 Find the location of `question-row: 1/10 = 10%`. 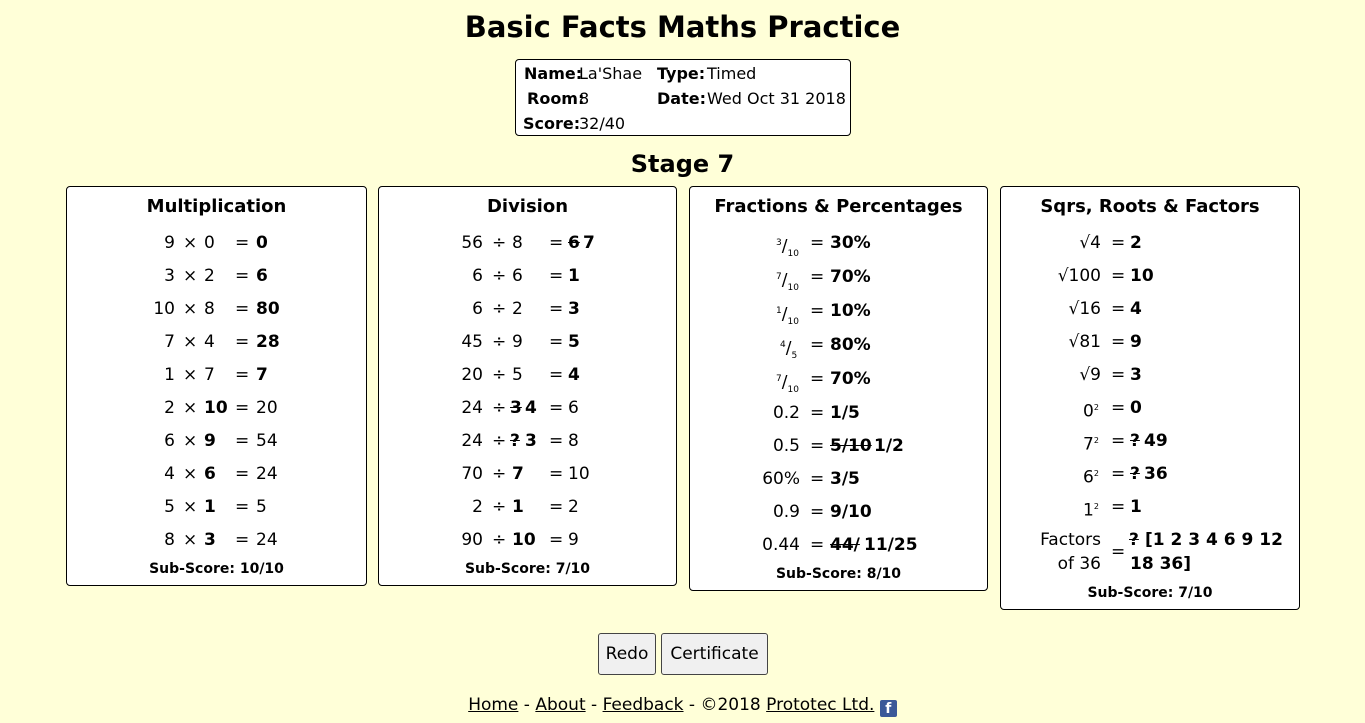

question-row: 1/10 = 10% is located at coordinates (823, 314).